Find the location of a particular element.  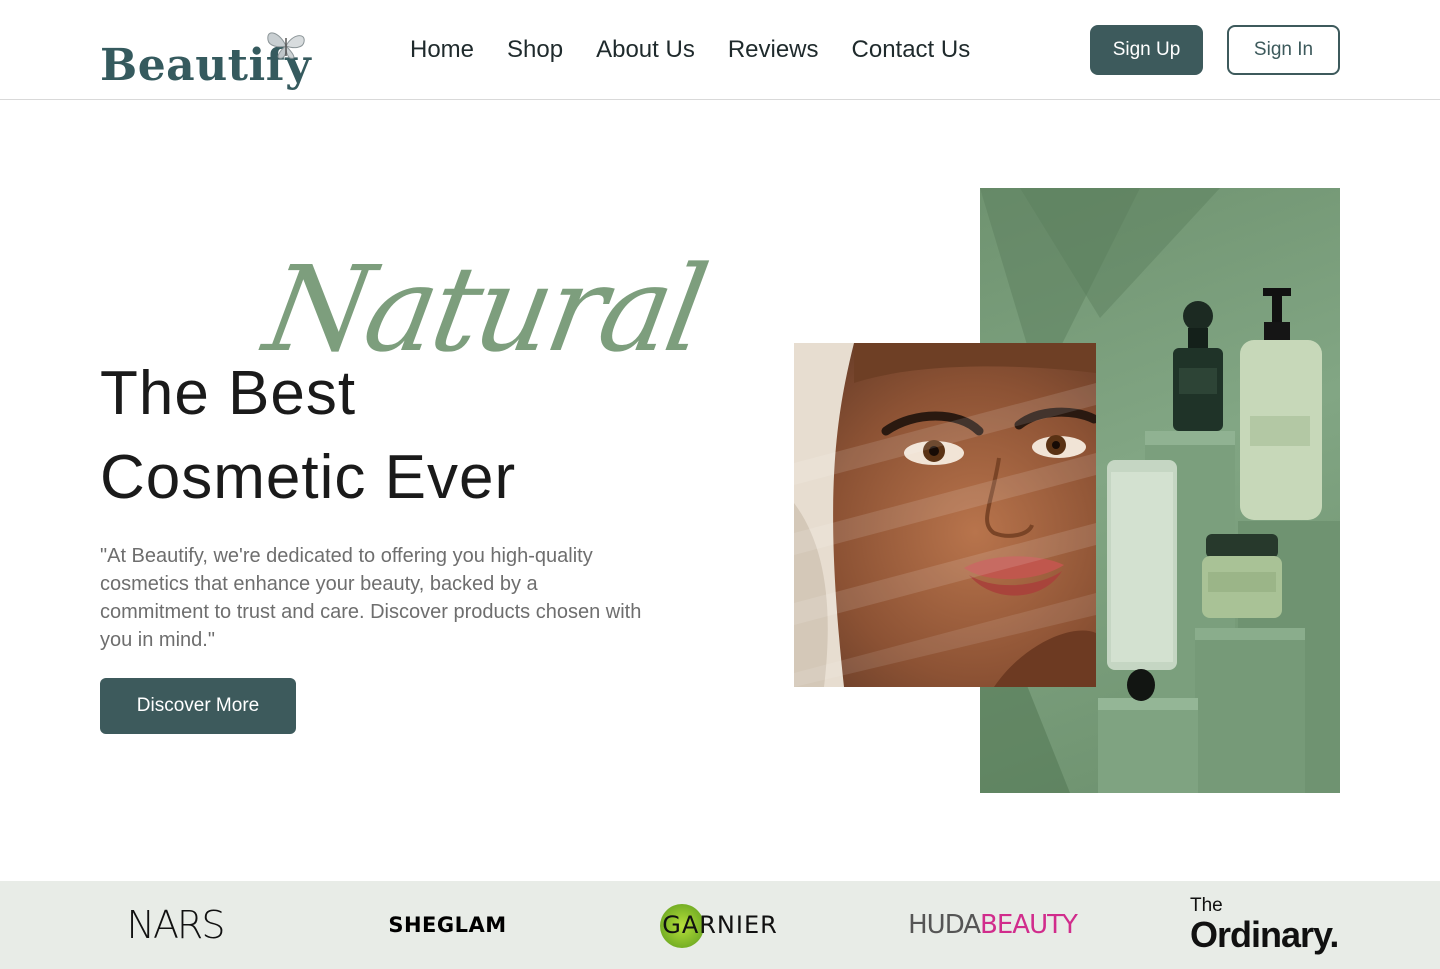

hero-title-line2: Cosmetic Ever is located at coordinates (308, 477).